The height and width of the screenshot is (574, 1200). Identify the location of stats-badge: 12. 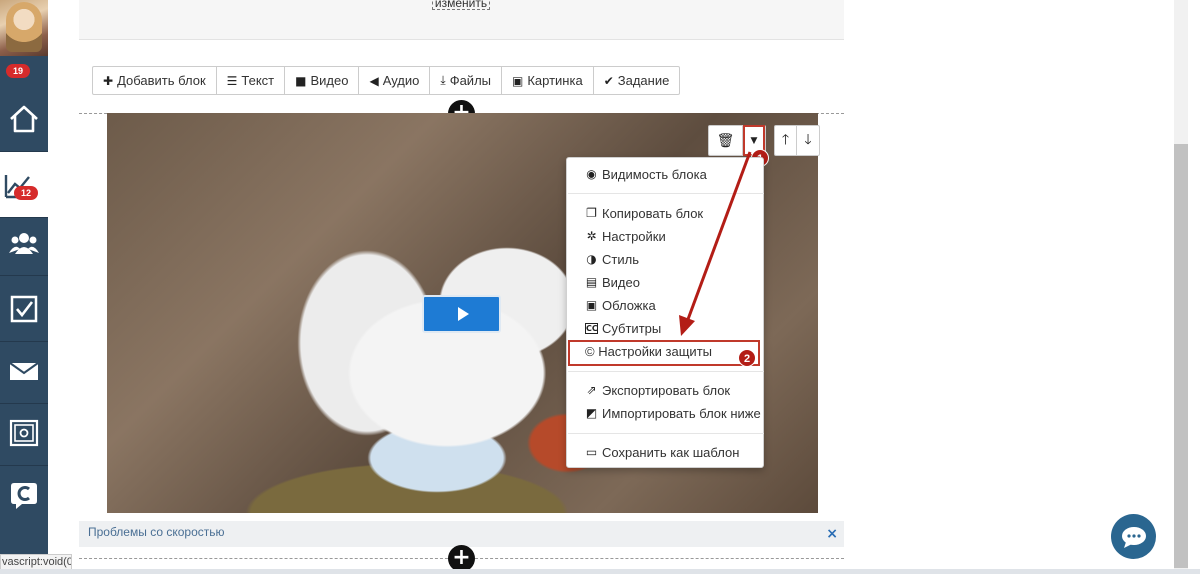
(26, 193).